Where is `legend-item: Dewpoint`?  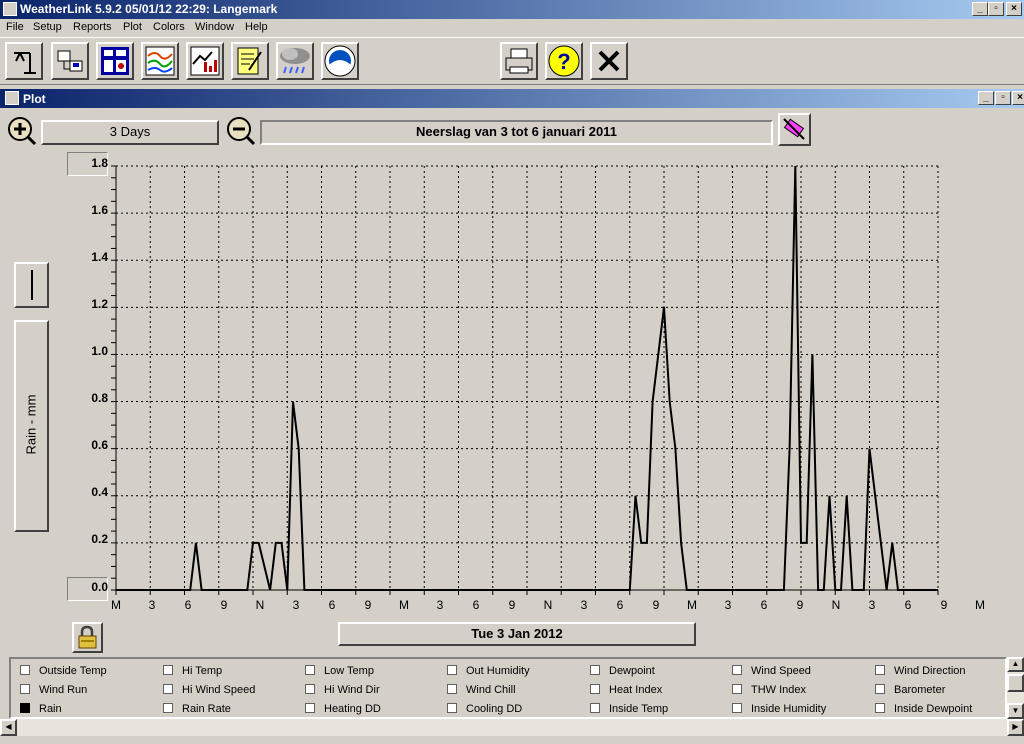
legend-item: Dewpoint is located at coordinates (622, 671).